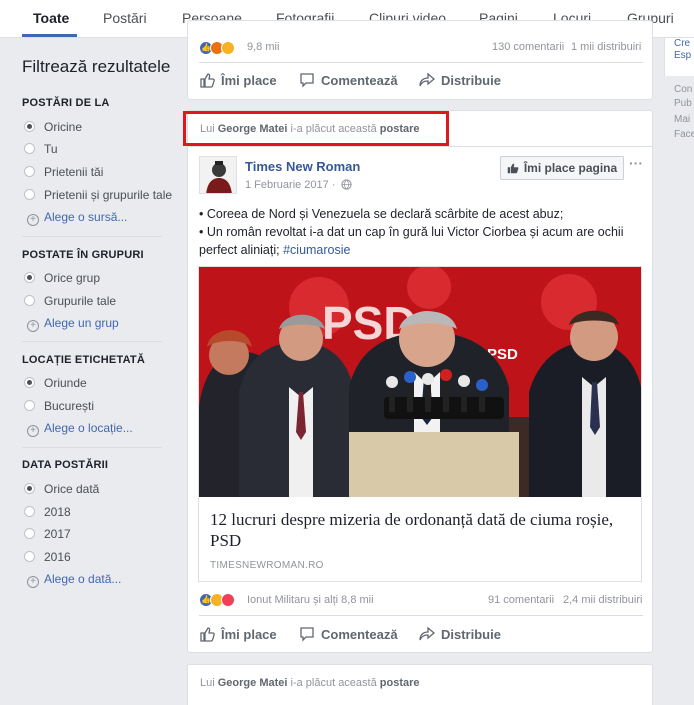 Image resolution: width=694 pixels, height=705 pixels. Describe the element at coordinates (602, 600) in the screenshot. I see `shares-count: 2,4 mii distribuiri` at that location.